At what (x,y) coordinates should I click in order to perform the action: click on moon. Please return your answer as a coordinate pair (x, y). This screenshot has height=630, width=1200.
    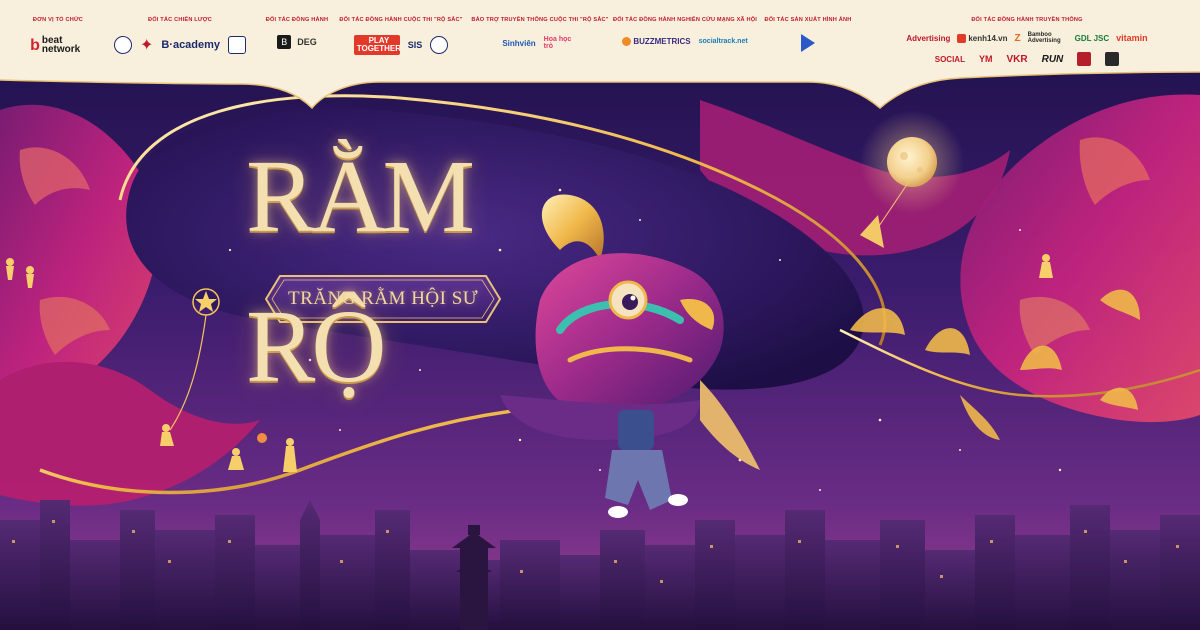
    Looking at the image, I should click on (912, 162).